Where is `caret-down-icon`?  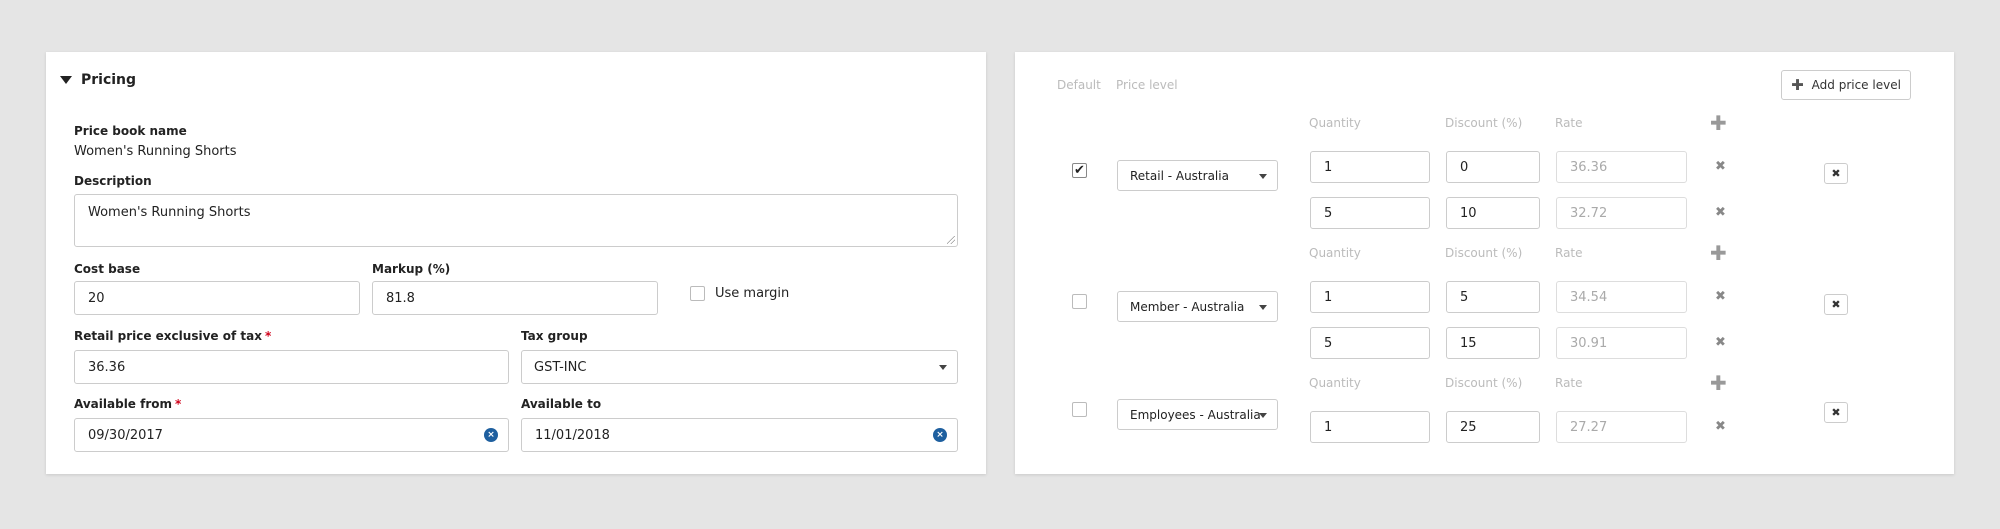 caret-down-icon is located at coordinates (66, 80).